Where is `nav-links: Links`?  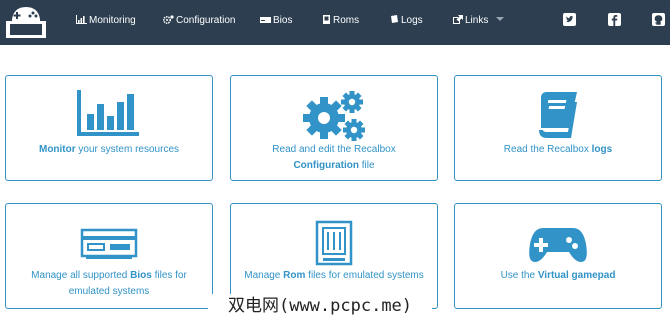 nav-links: Links is located at coordinates (479, 20).